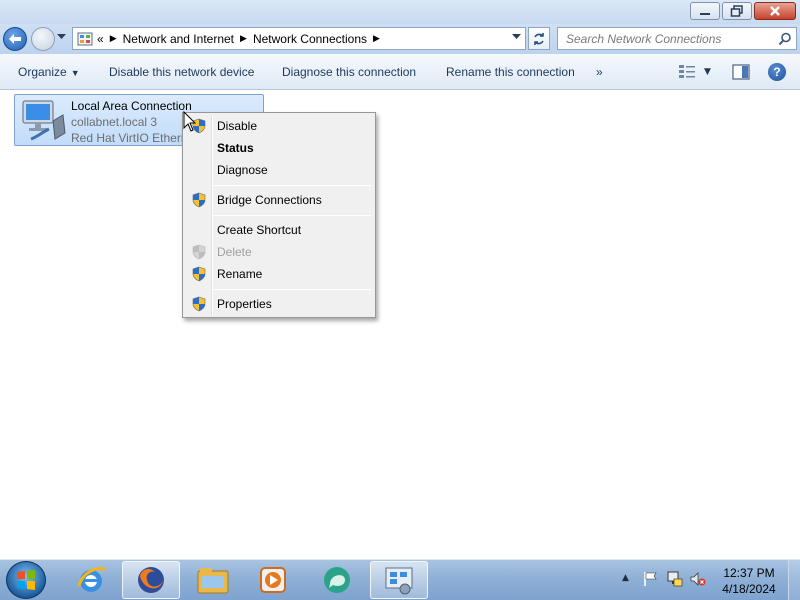  Describe the element at coordinates (279, 274) in the screenshot. I see `menu-item-rename: Rename` at that location.